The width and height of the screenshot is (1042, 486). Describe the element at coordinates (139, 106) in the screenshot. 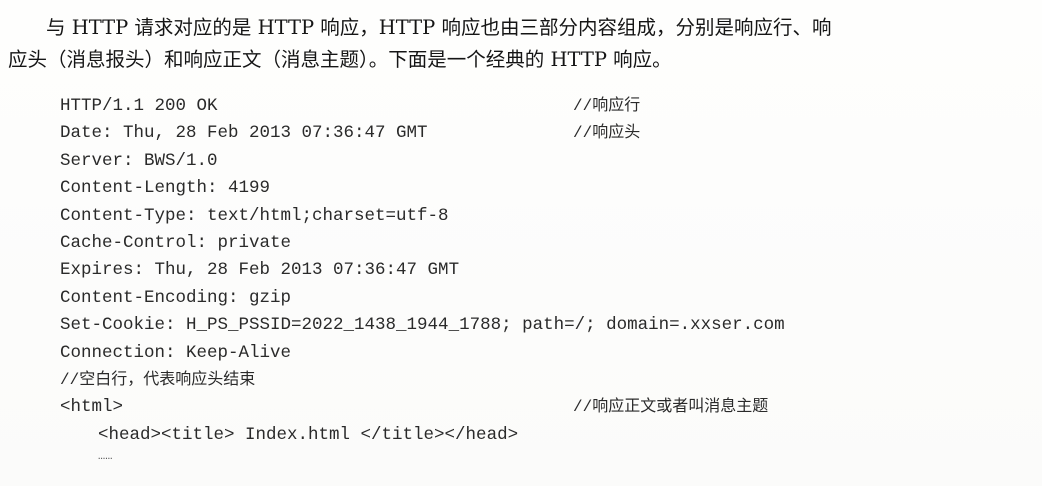

I see `status-line-text: HTTP/1.1 200 OK` at that location.